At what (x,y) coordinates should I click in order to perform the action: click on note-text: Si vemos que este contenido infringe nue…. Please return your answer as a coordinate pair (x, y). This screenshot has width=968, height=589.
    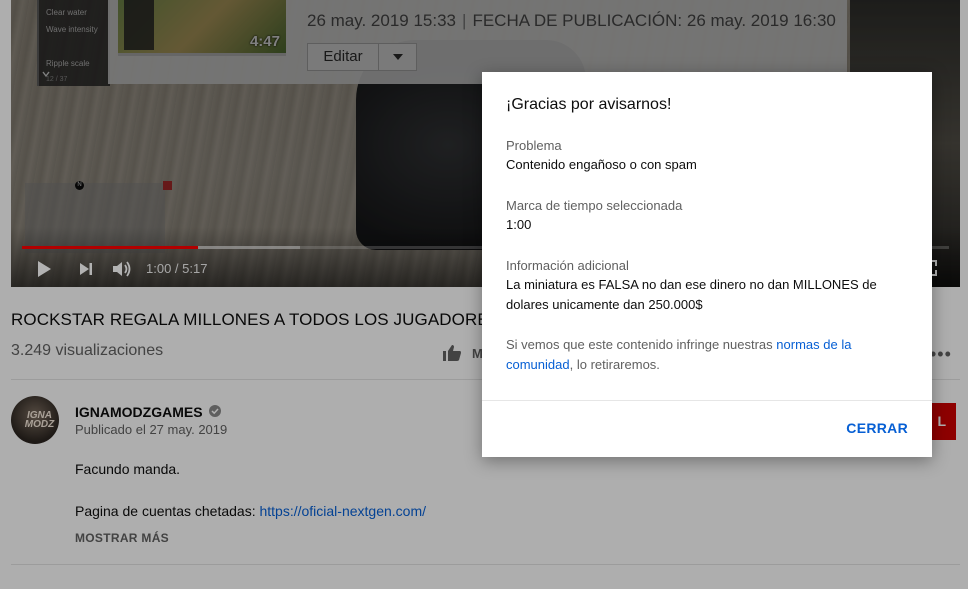
    Looking at the image, I should click on (641, 344).